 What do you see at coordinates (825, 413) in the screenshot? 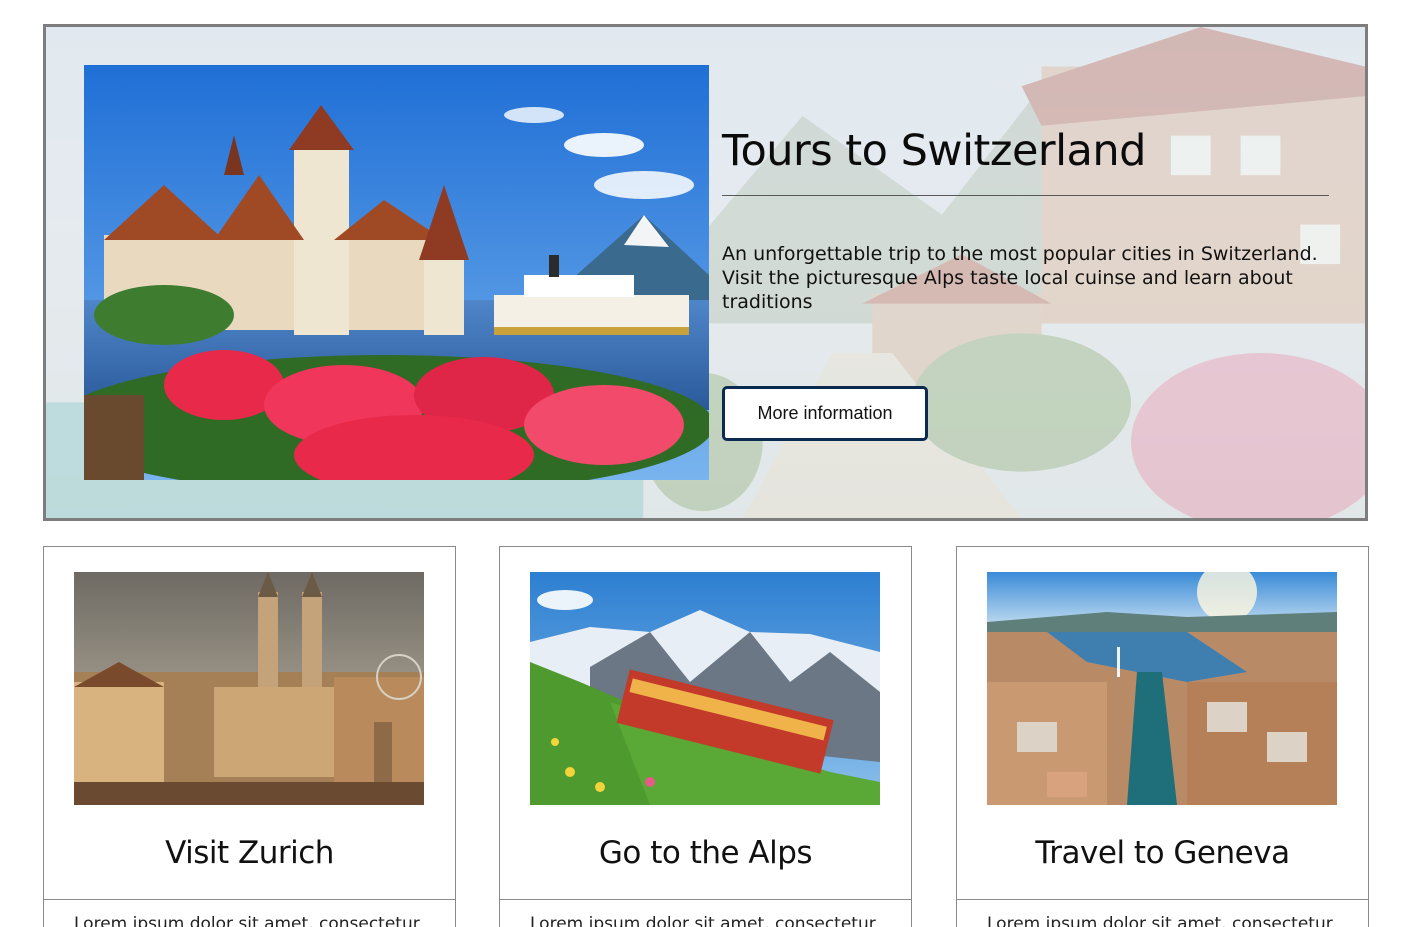
I see `more-information-button: More information` at bounding box center [825, 413].